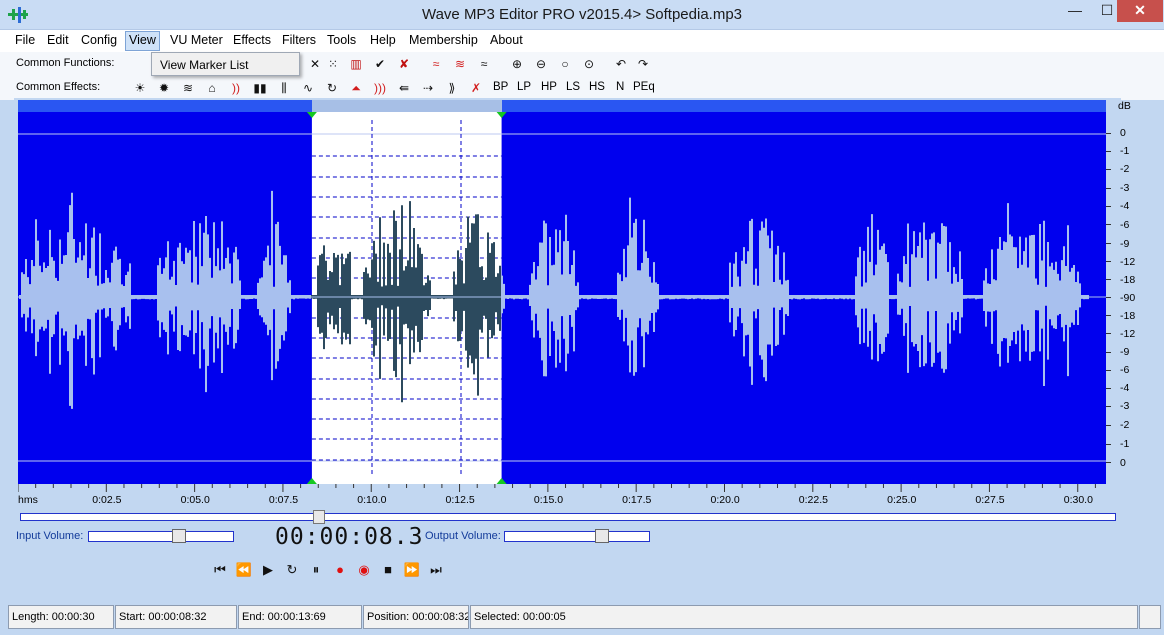 This screenshot has height=635, width=1164. Describe the element at coordinates (260, 88) in the screenshot. I see `amplify-icon: ▮▮` at that location.